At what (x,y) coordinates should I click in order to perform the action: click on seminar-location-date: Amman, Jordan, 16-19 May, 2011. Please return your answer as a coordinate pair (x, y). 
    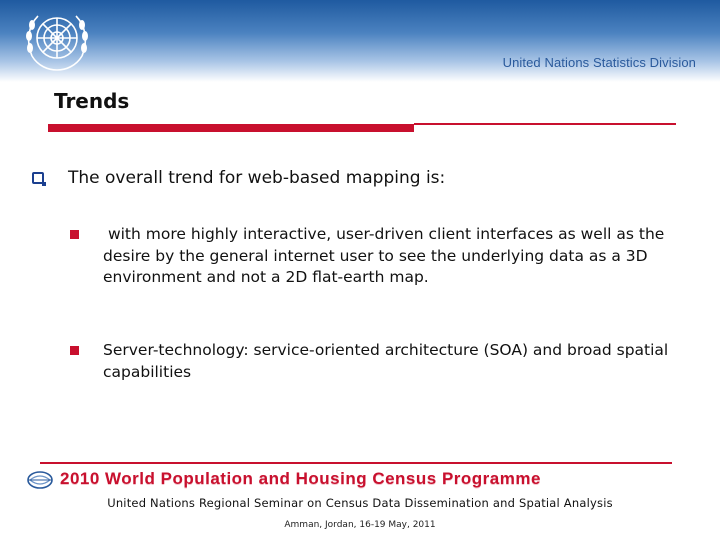
    Looking at the image, I should click on (360, 525).